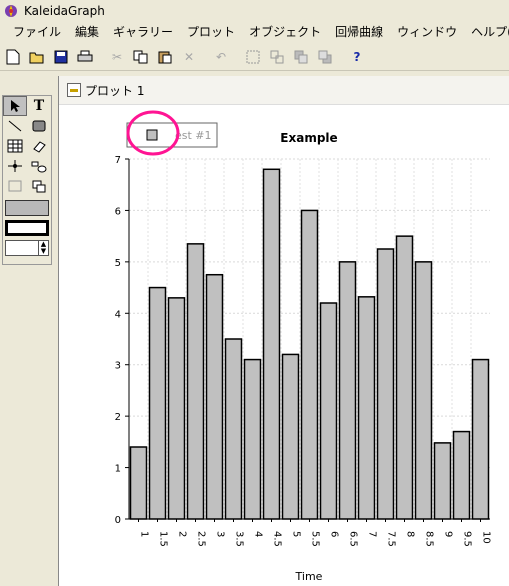 This screenshot has height=586, width=509. I want to click on x-tick-label: 3.5, so click(239, 539).